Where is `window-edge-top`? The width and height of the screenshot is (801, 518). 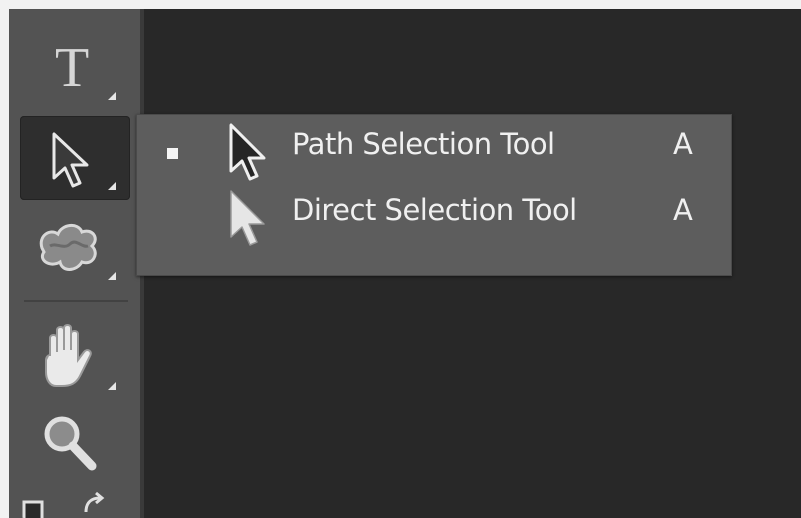
window-edge-top is located at coordinates (400, 4).